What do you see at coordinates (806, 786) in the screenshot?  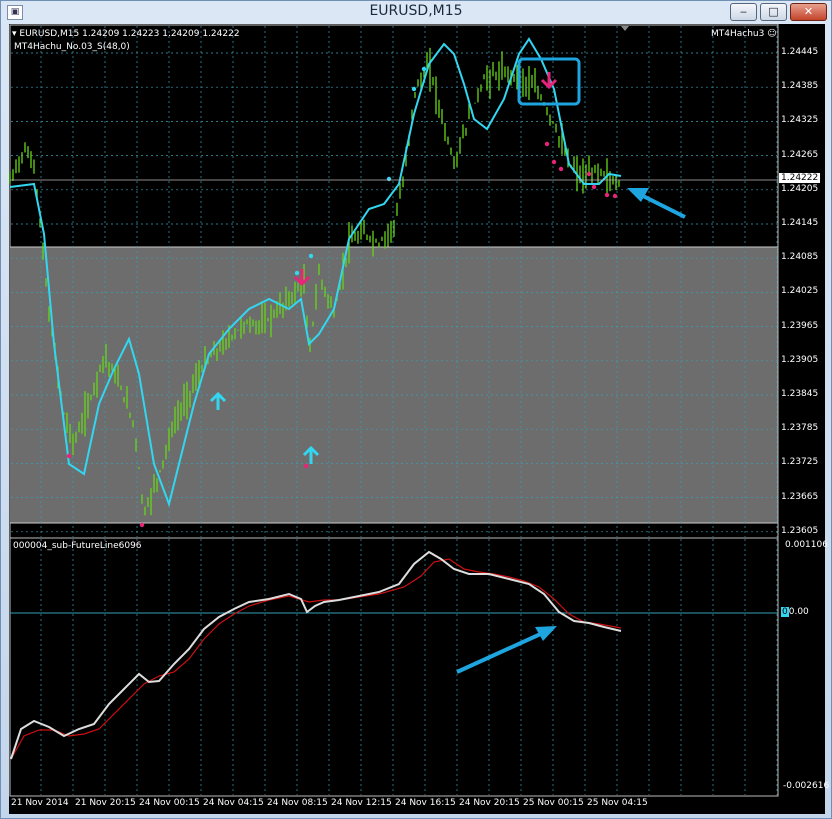 I see `sub-axis-bottom: -0.002616` at bounding box center [806, 786].